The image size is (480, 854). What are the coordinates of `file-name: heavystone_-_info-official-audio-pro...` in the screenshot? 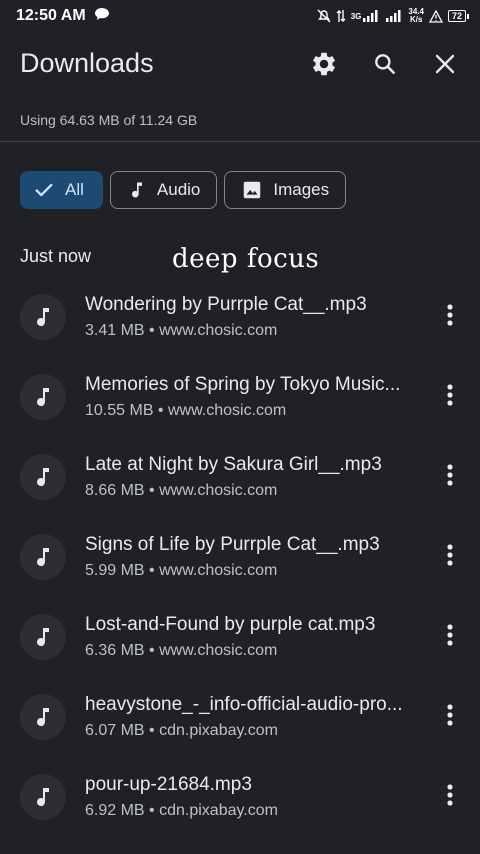 It's located at (244, 704).